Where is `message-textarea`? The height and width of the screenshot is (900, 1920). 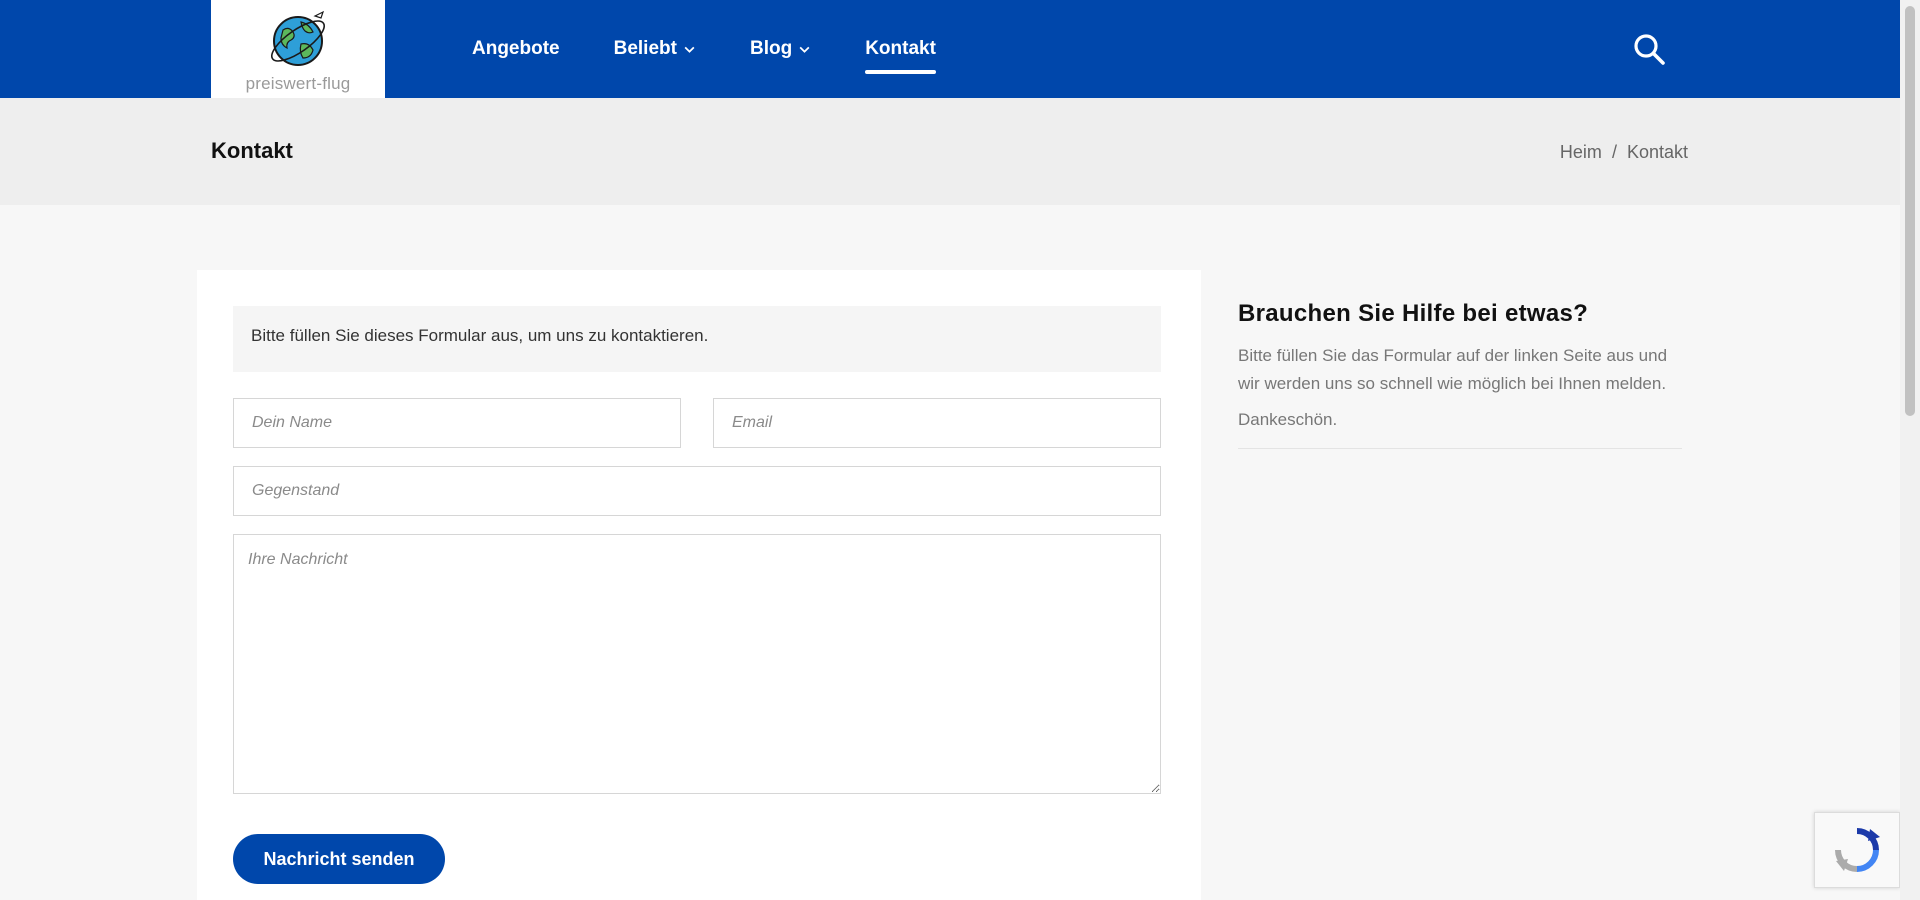 message-textarea is located at coordinates (697, 664).